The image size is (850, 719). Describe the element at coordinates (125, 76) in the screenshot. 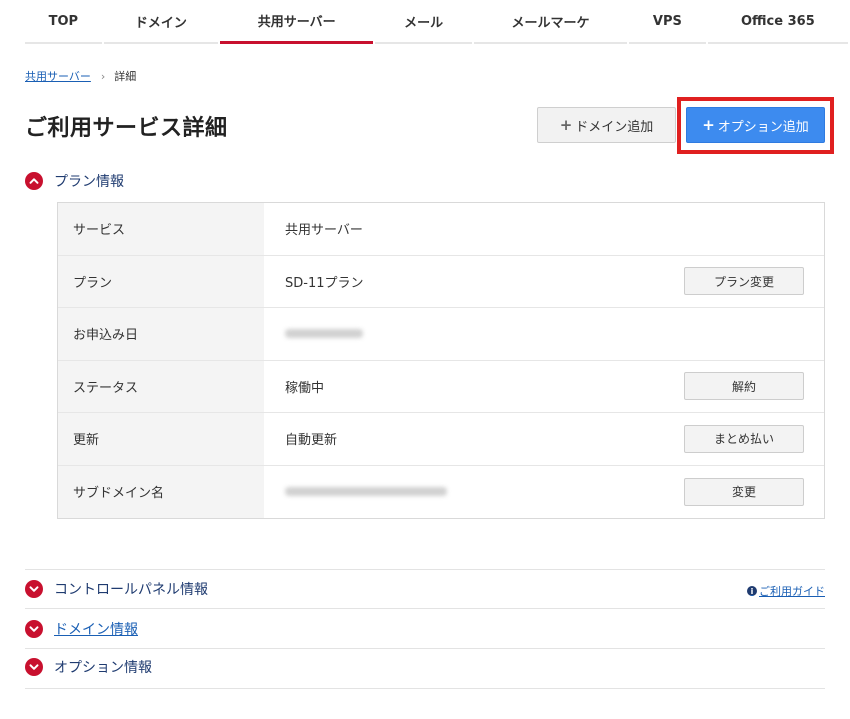

I see `breadcrumb-current: 詳細` at that location.